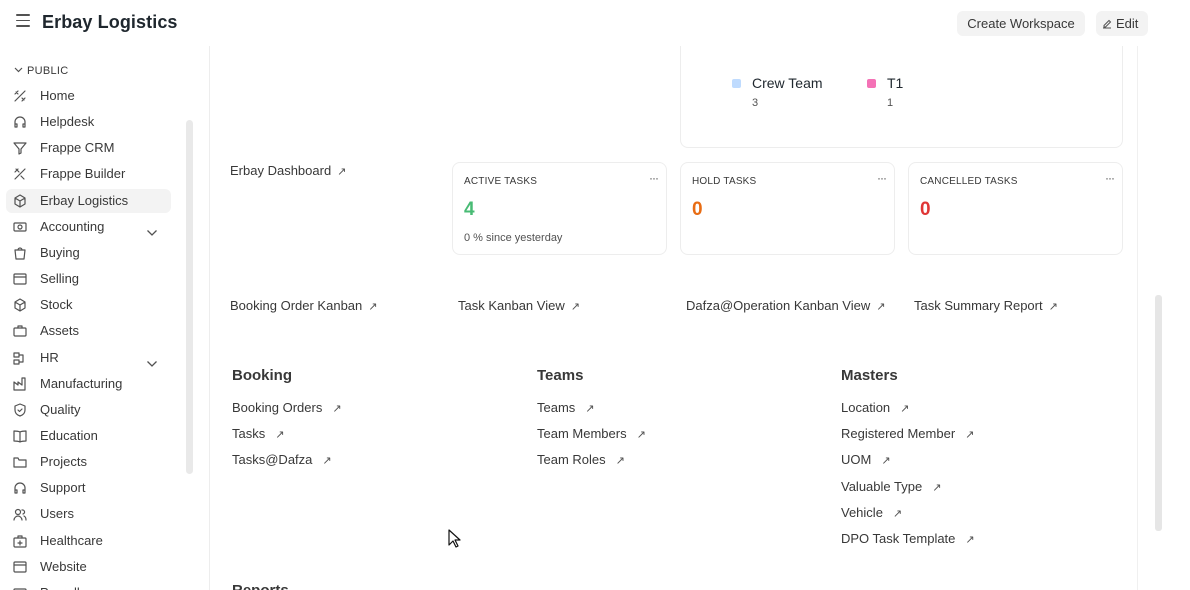 The width and height of the screenshot is (1190, 590). I want to click on sidebar-item-users: Users, so click(88, 514).